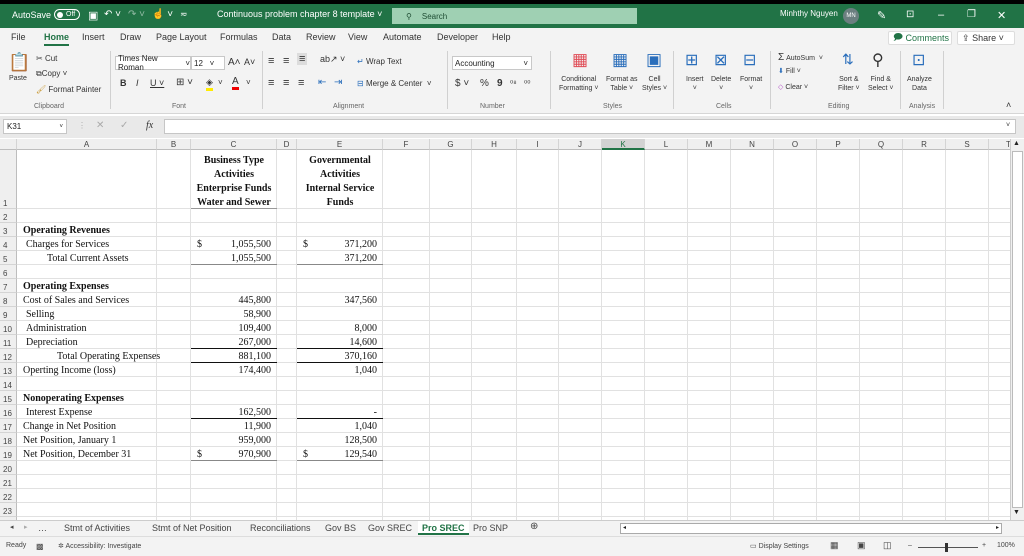 The width and height of the screenshot is (1024, 556). What do you see at coordinates (234, 62) in the screenshot?
I see `increase-font-icon: A˄` at bounding box center [234, 62].